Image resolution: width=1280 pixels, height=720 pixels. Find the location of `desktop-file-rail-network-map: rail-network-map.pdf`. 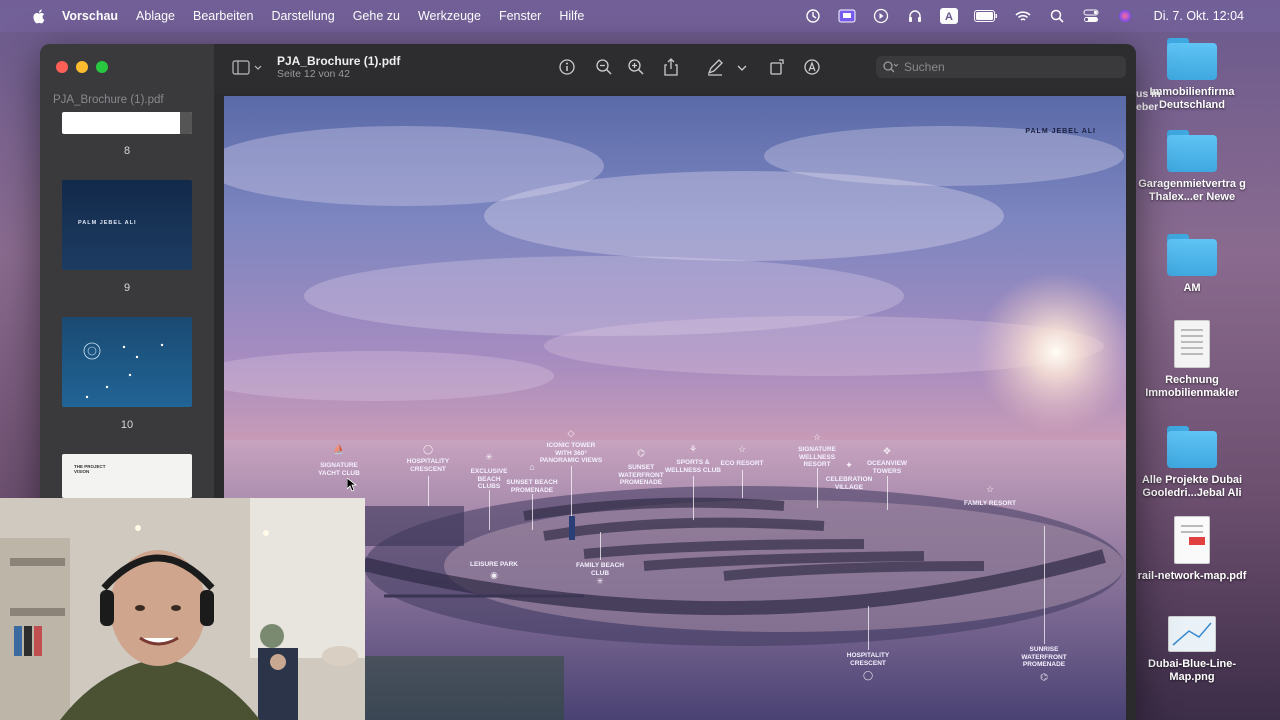

desktop-file-rail-network-map: rail-network-map.pdf is located at coordinates (1192, 549).